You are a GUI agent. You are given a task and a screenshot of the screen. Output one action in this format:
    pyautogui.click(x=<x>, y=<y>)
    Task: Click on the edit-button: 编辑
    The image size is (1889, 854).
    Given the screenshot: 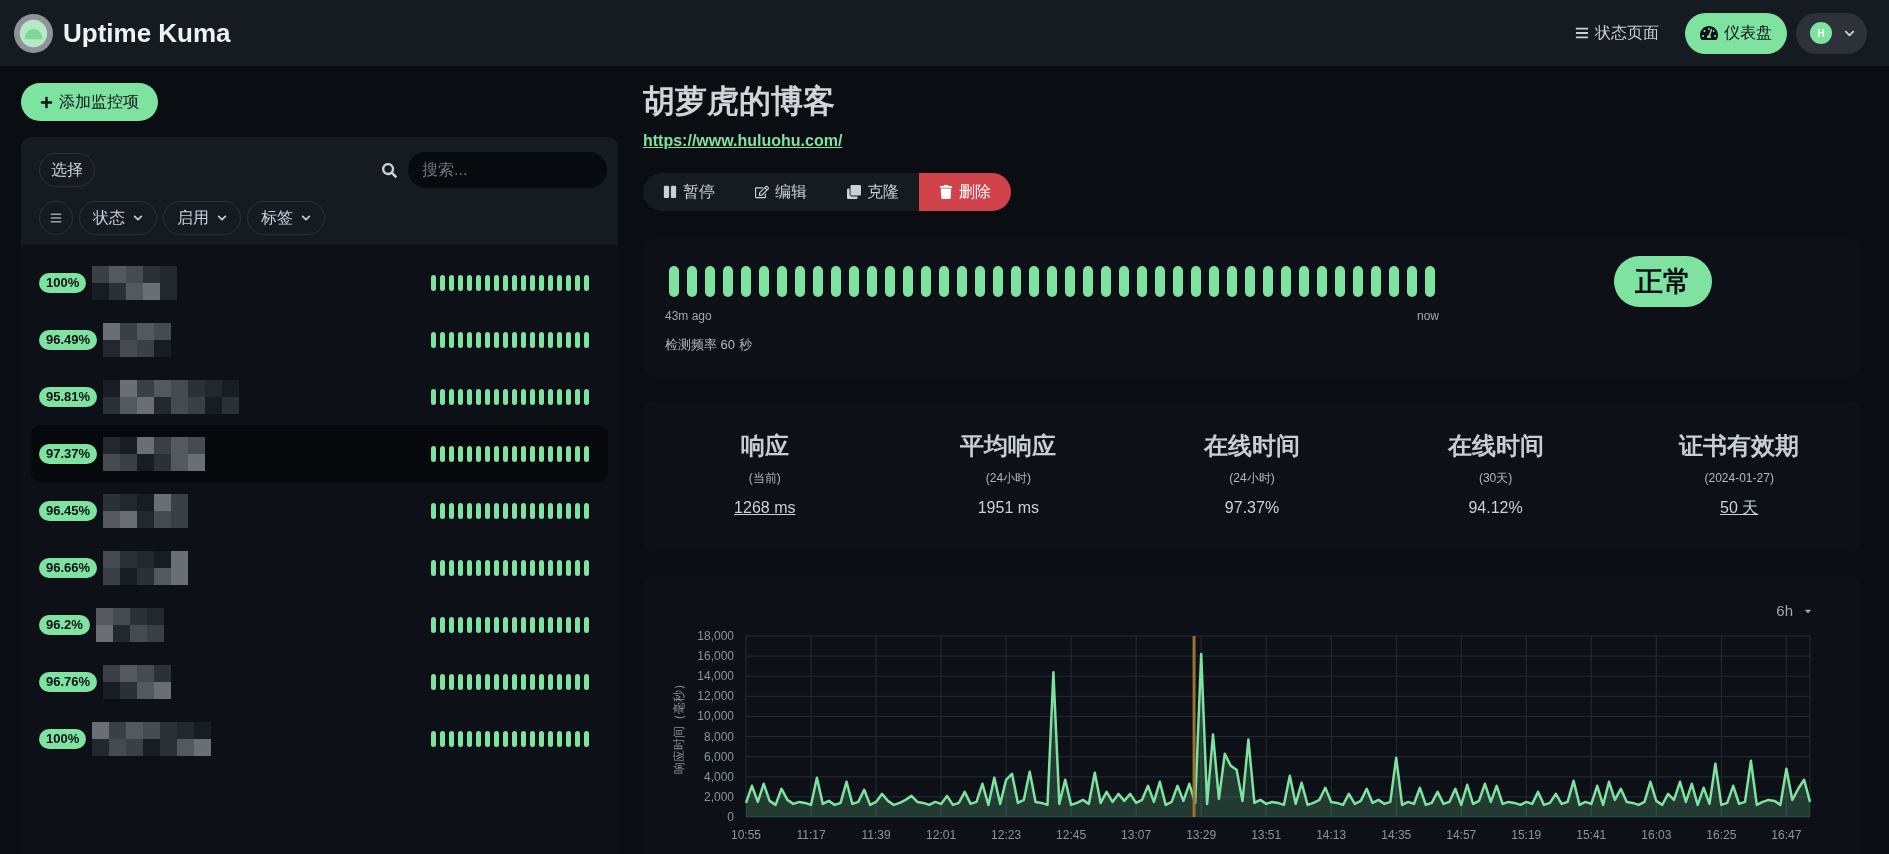 What is the action you would take?
    pyautogui.click(x=781, y=192)
    